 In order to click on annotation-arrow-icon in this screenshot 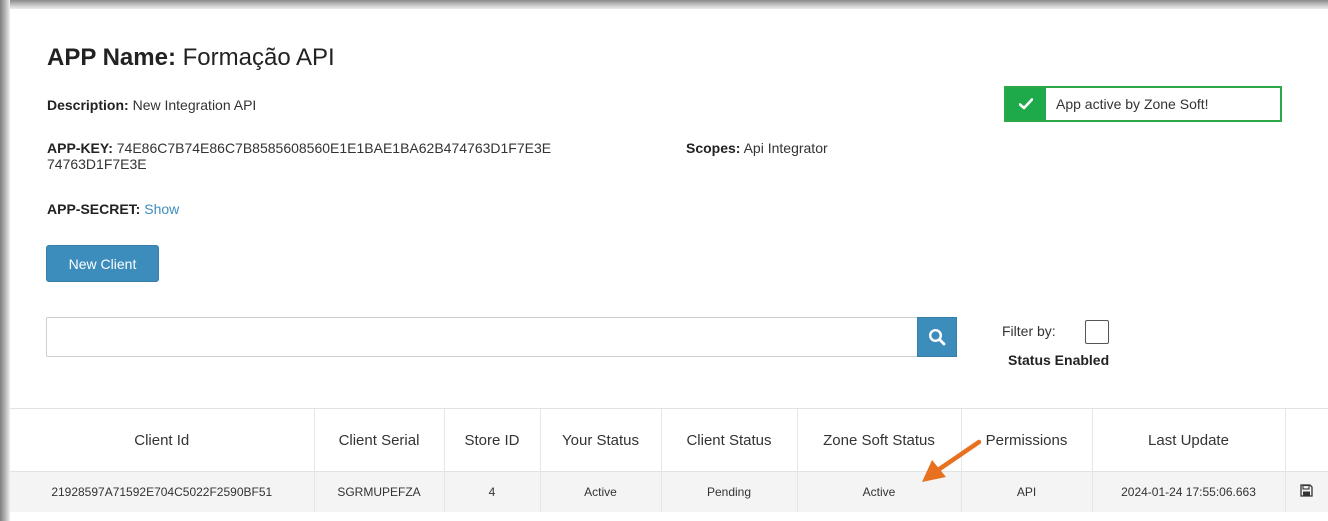, I will do `click(952, 460)`.